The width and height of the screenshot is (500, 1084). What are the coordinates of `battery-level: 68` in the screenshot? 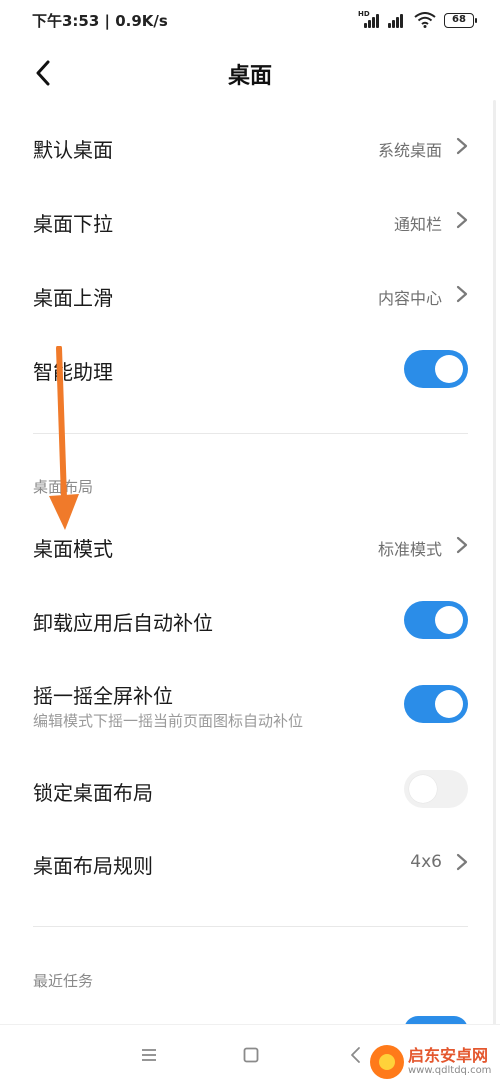 It's located at (459, 19).